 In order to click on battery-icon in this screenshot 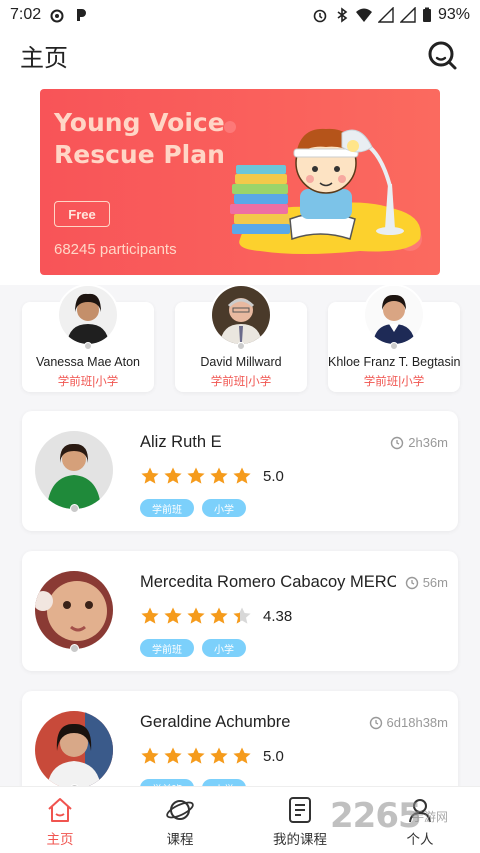, I will do `click(426, 14)`.